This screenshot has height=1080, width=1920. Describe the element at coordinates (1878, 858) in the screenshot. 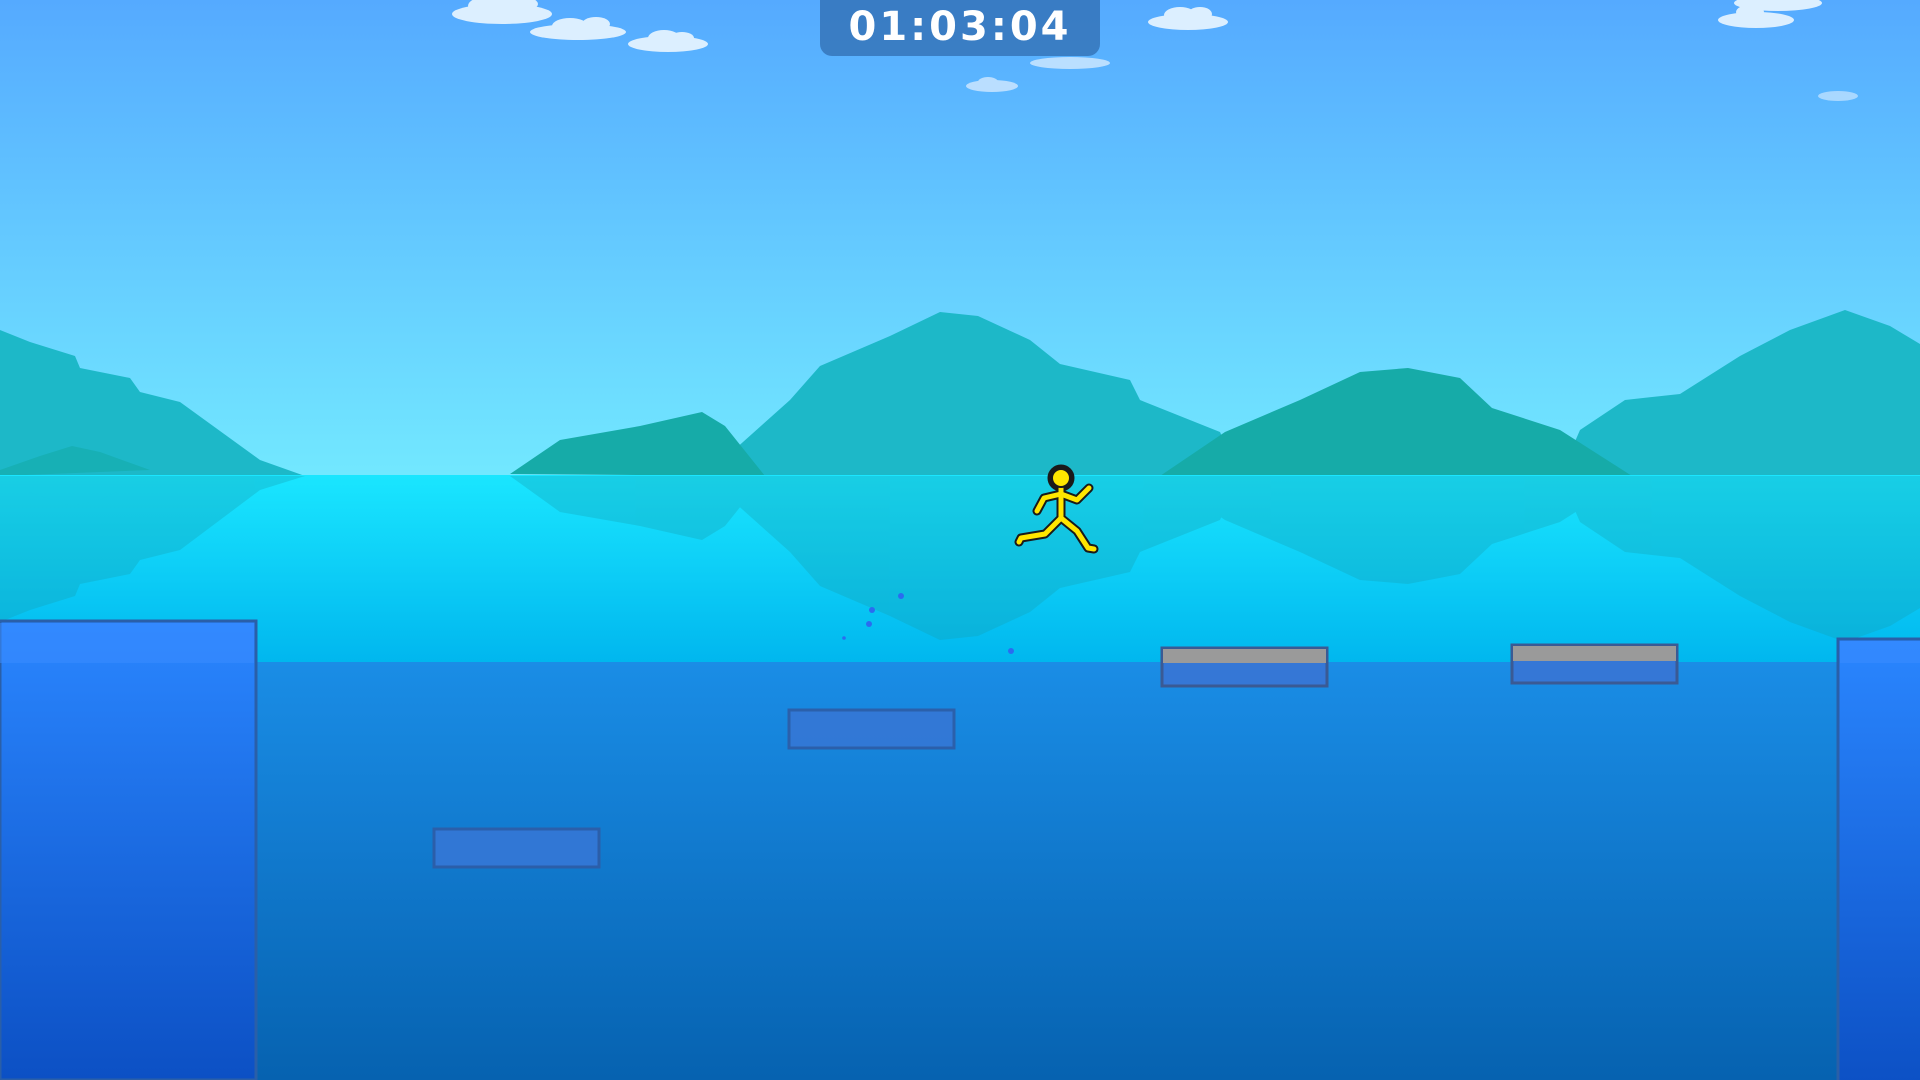

I see `right-wall` at that location.